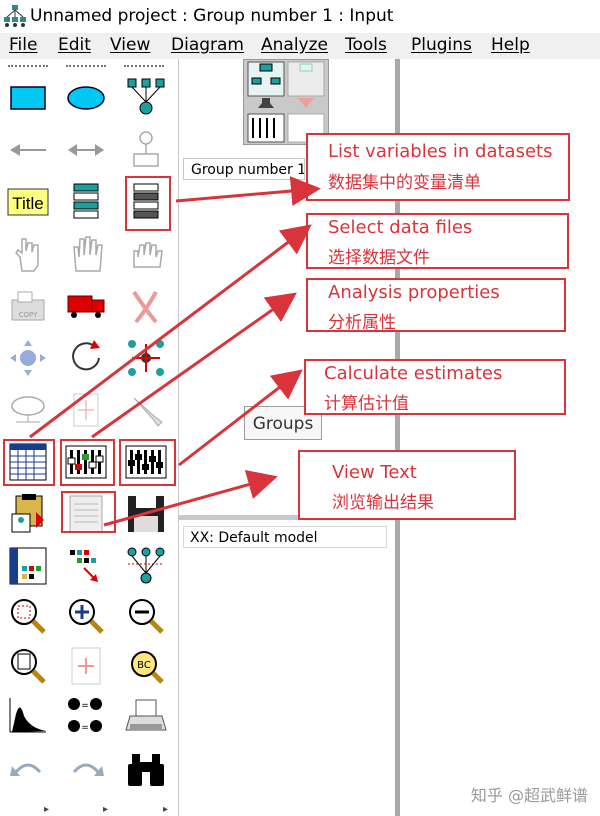  Describe the element at coordinates (15, 16) in the screenshot. I see `amos-app-icon` at that location.